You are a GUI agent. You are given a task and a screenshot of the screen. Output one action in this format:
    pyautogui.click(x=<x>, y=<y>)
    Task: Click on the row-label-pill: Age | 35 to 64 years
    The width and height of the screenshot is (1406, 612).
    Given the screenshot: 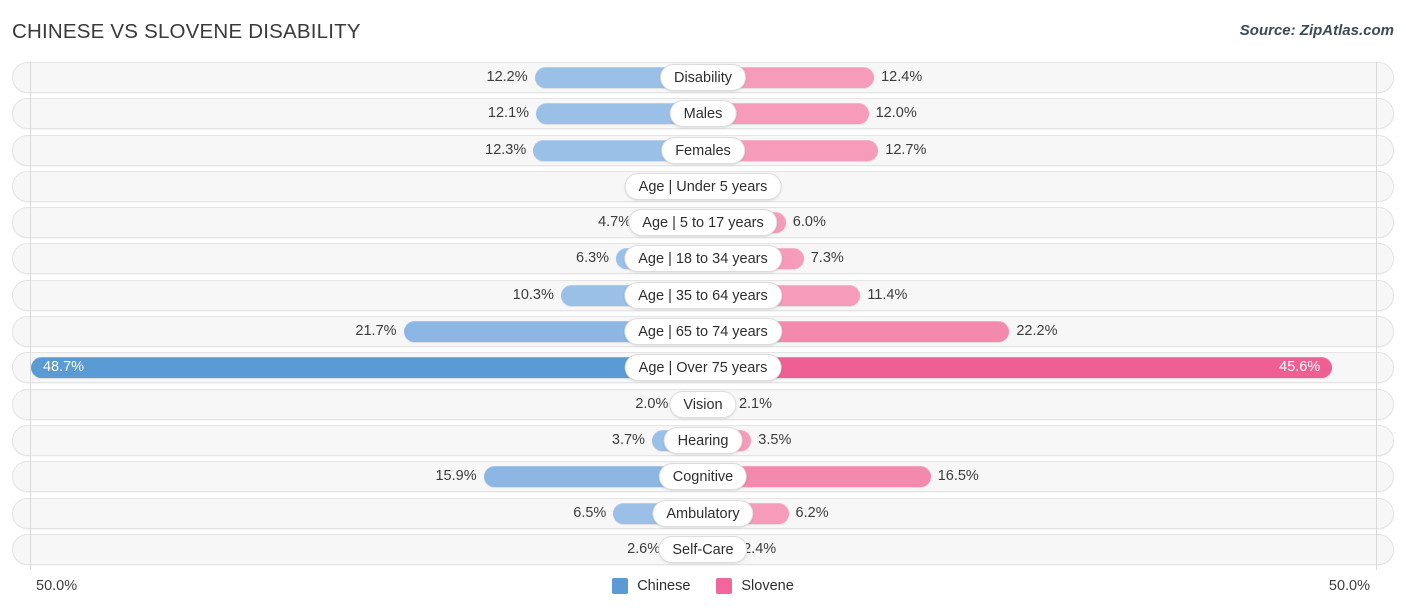 What is the action you would take?
    pyautogui.click(x=703, y=295)
    